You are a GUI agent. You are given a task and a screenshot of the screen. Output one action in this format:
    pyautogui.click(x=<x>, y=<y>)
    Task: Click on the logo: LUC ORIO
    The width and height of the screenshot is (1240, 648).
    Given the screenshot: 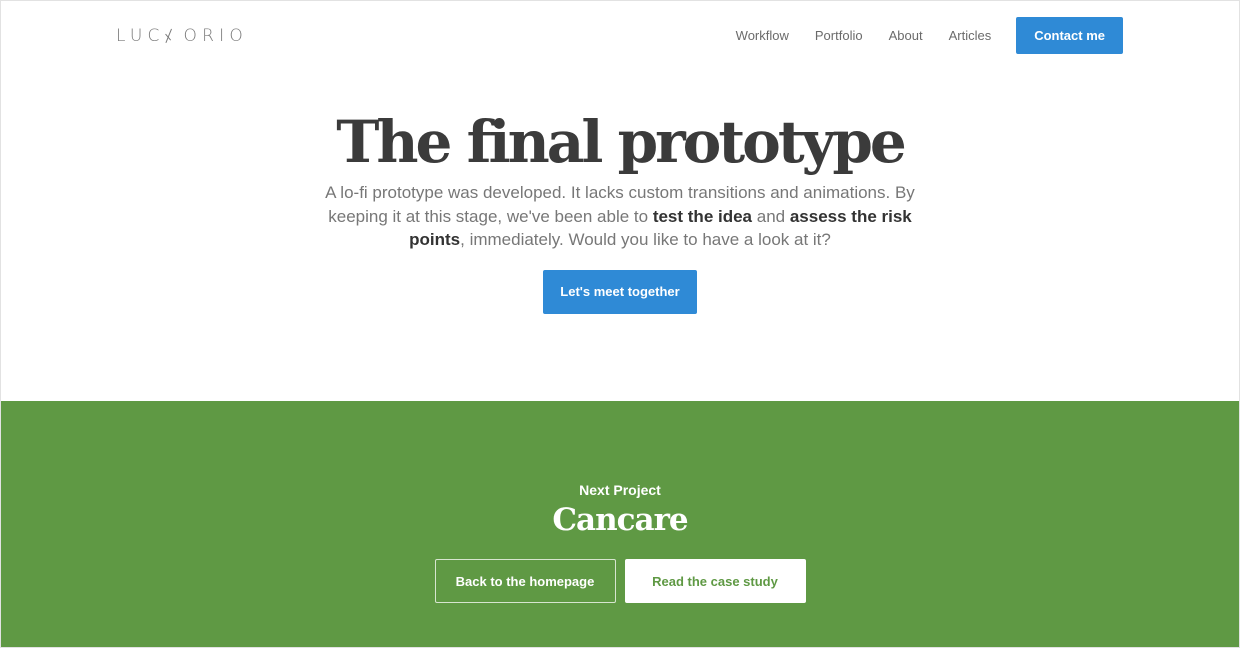 What is the action you would take?
    pyautogui.click(x=182, y=36)
    